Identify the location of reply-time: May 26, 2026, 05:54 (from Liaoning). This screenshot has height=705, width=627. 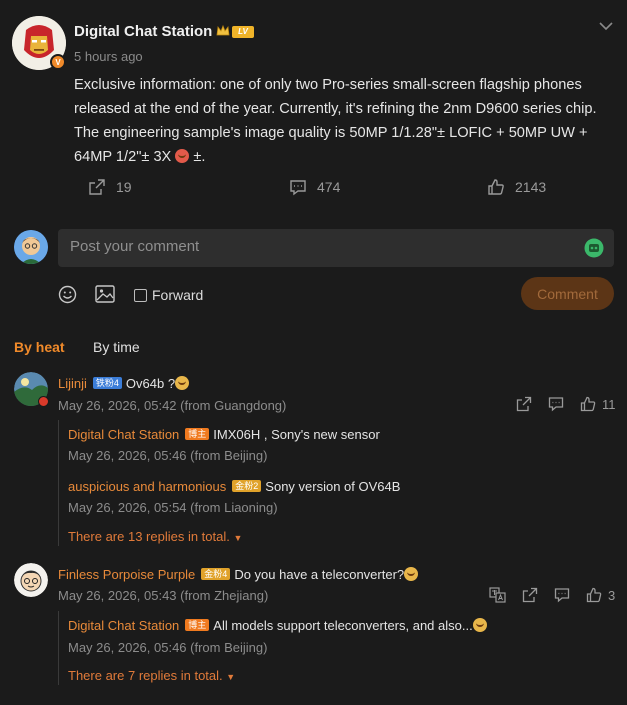
(173, 507).